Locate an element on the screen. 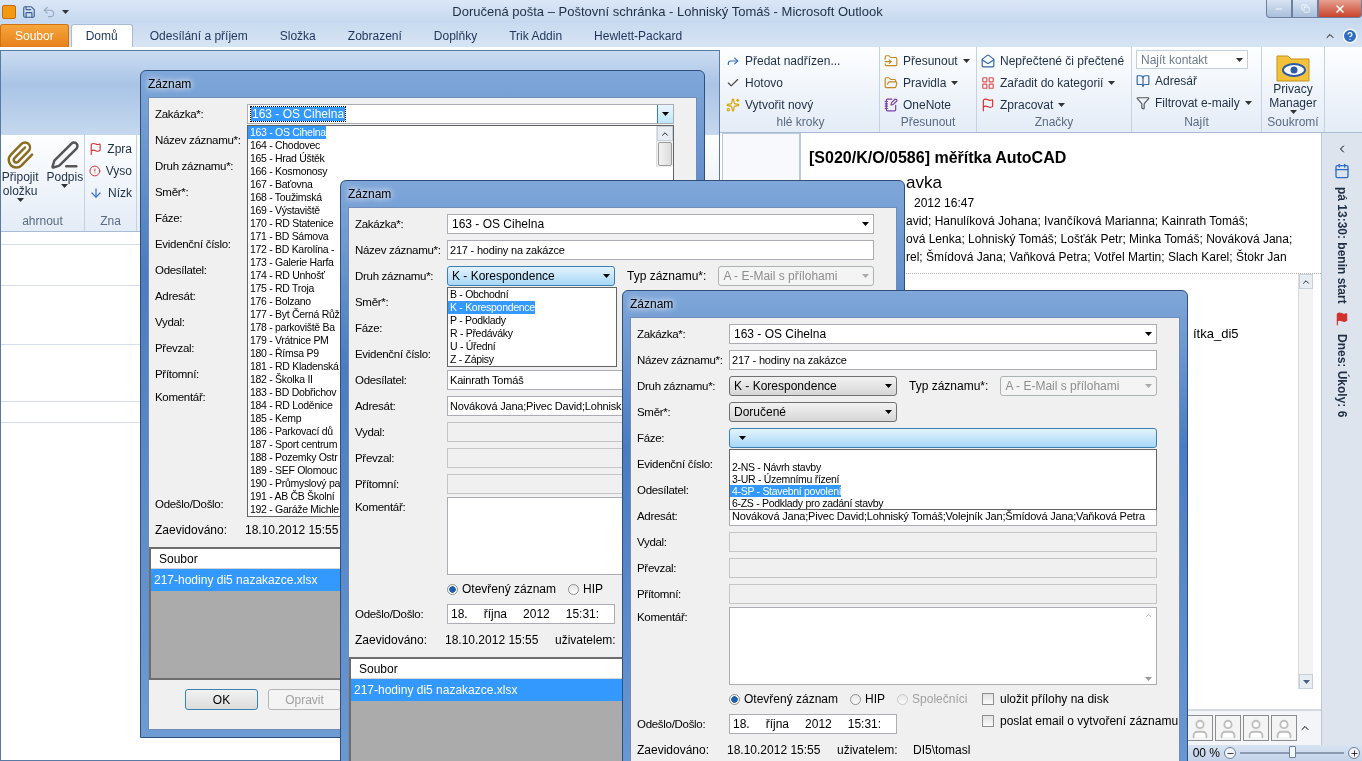  message-text: ítka_di5 is located at coordinates (1216, 333).